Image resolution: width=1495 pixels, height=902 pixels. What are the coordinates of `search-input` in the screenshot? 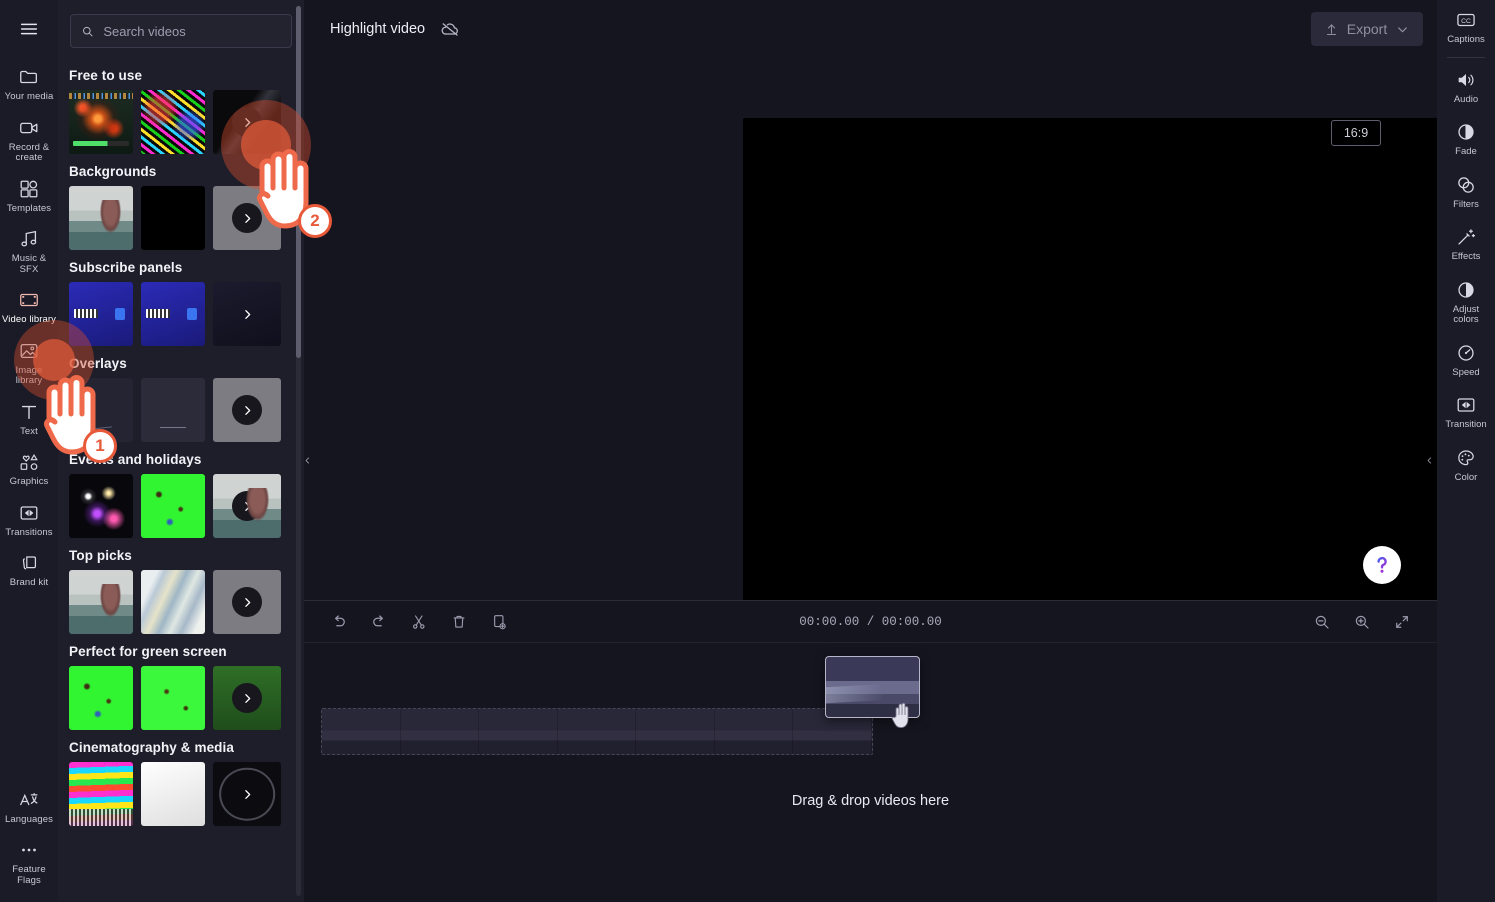 It's located at (192, 31).